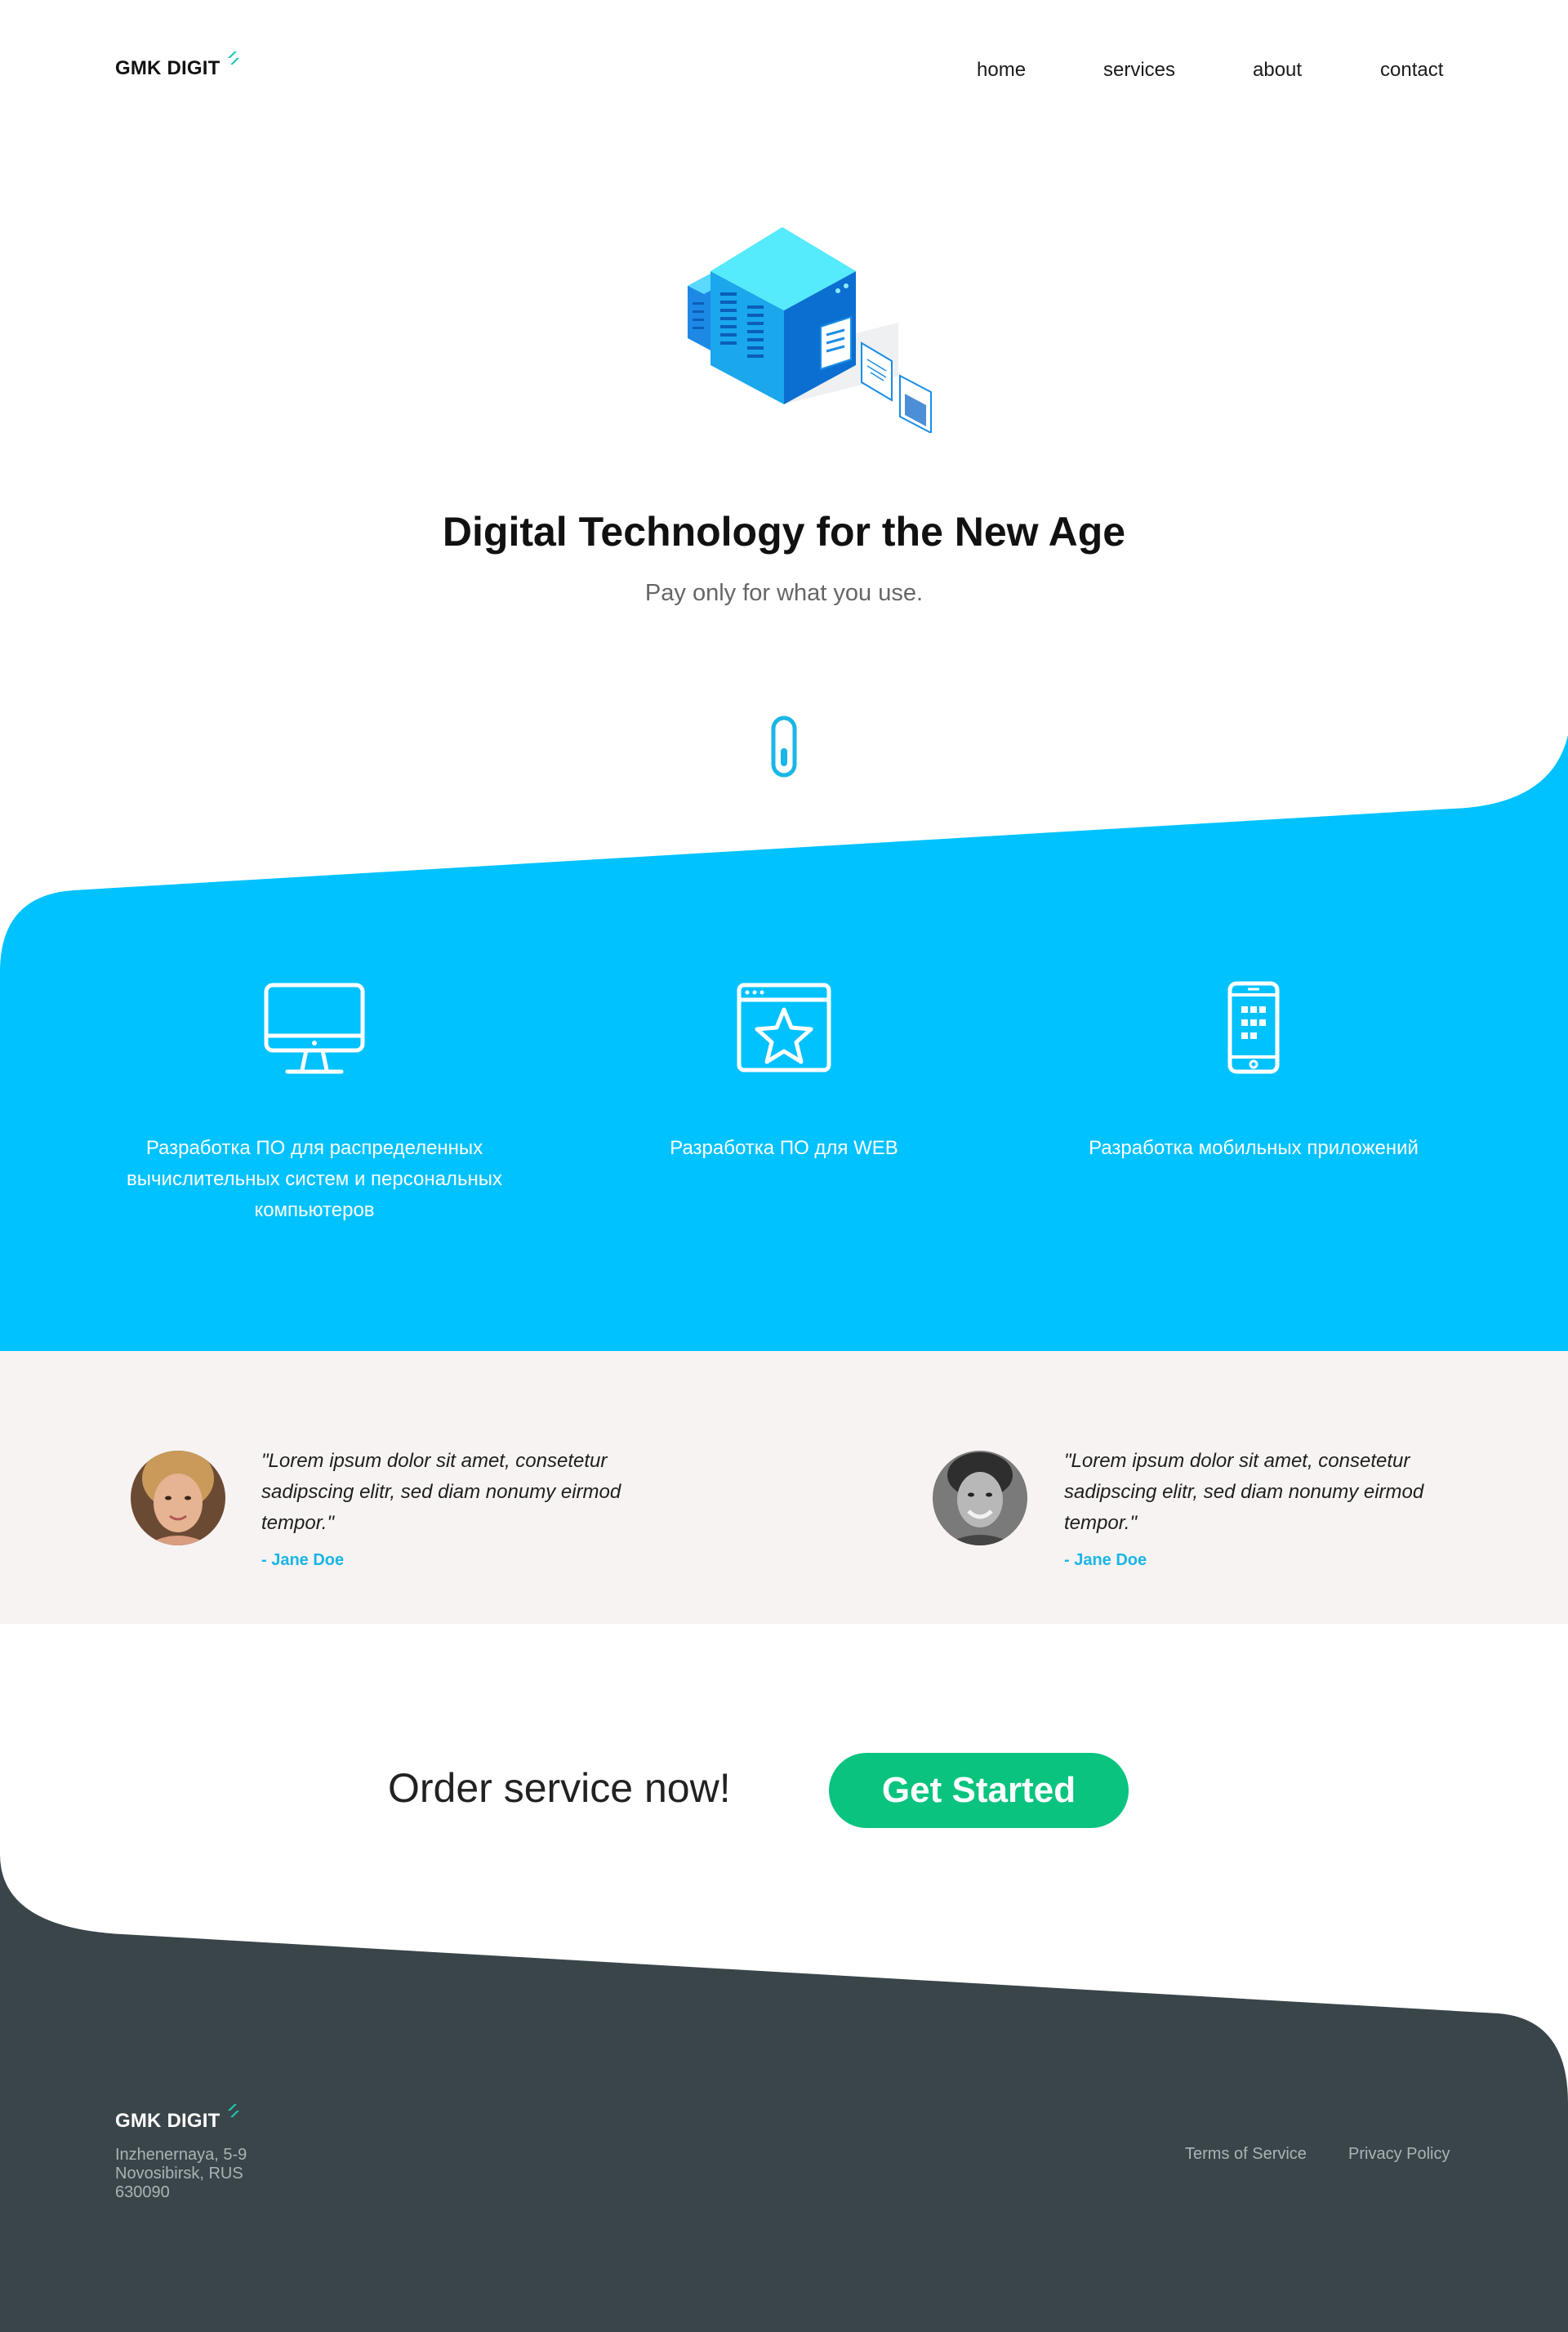 This screenshot has height=2332, width=1568. I want to click on desktop-monitor-icon, so click(314, 1028).